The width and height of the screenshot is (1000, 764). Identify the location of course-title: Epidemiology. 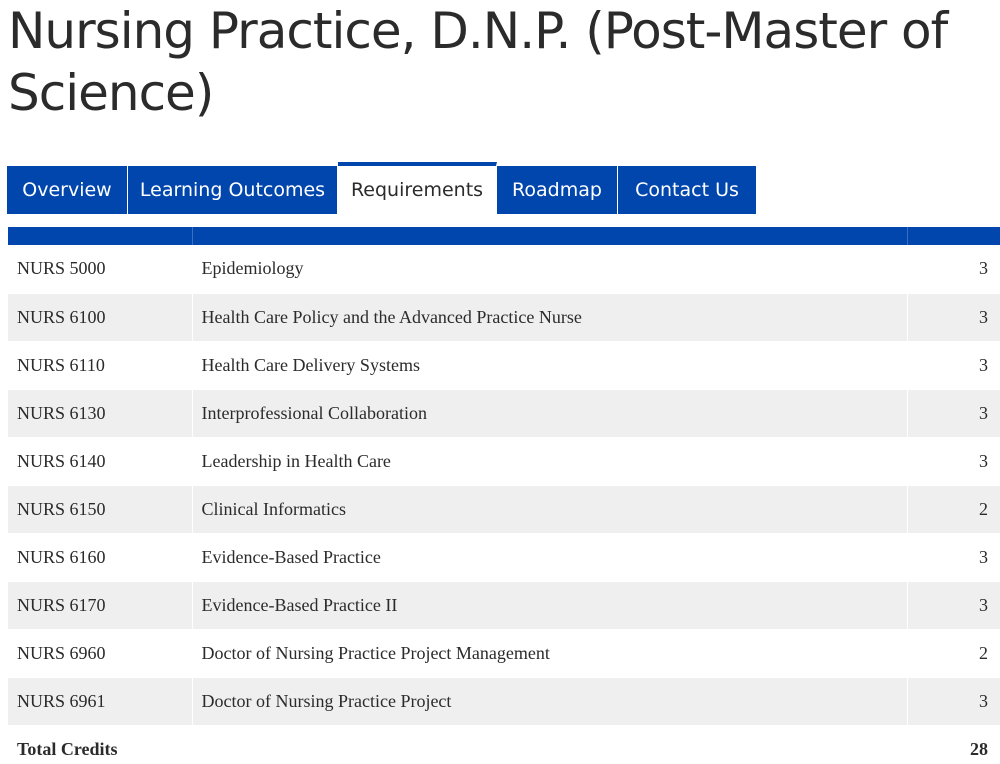
(550, 269).